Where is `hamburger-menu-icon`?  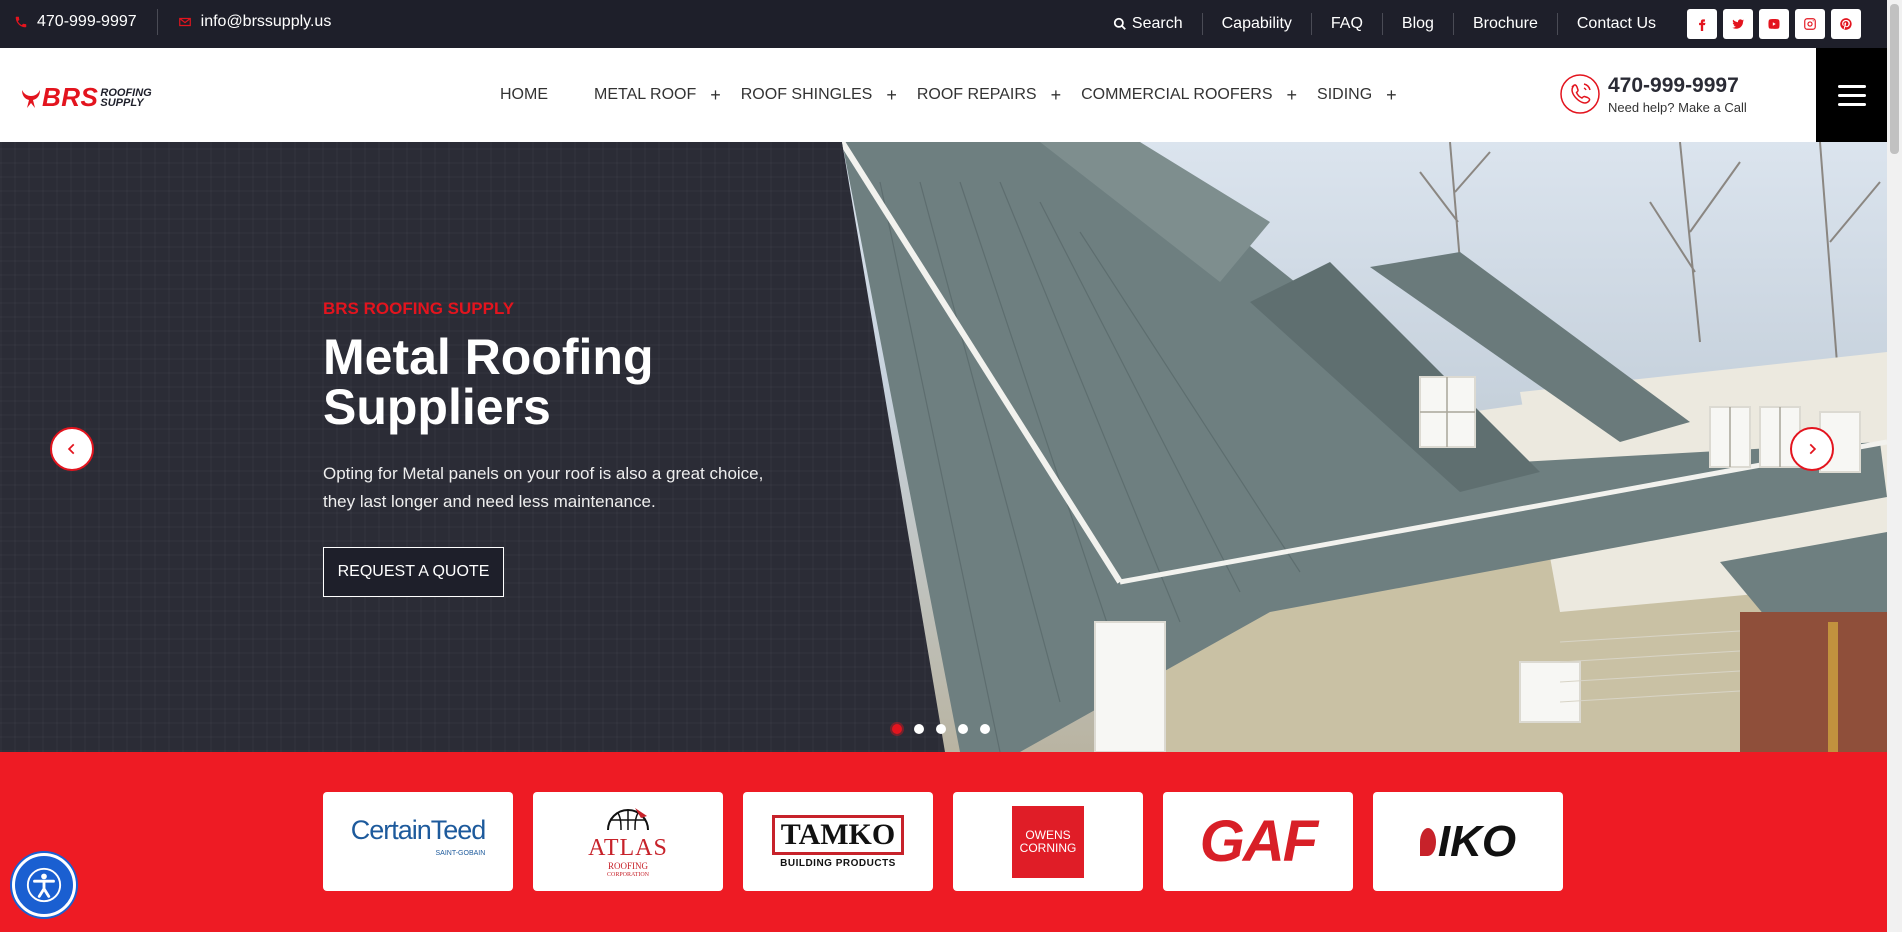 hamburger-menu-icon is located at coordinates (1851, 95).